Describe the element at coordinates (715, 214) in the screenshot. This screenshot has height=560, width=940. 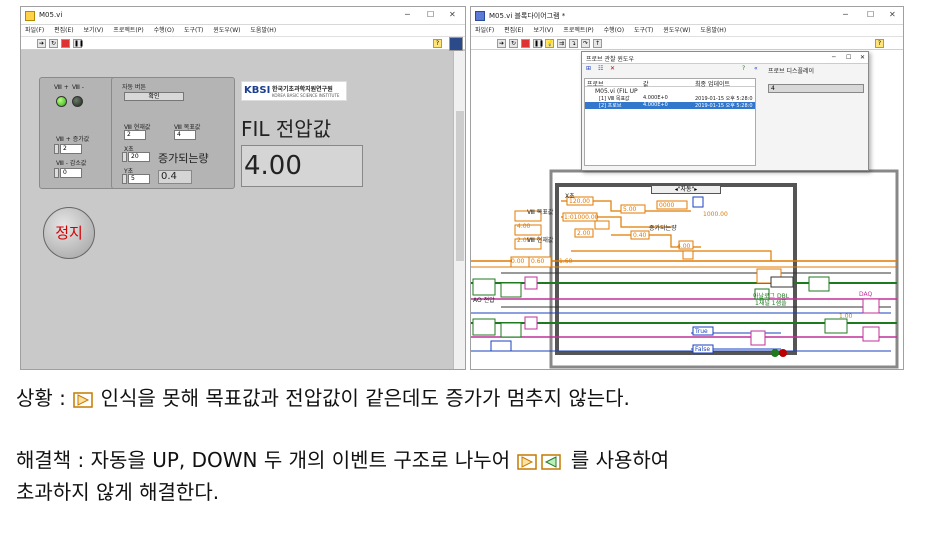
I see `diagram-const-1000b: 1000.00` at that location.